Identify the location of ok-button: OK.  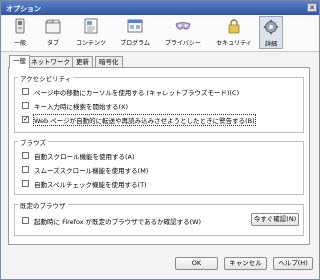
(196, 263).